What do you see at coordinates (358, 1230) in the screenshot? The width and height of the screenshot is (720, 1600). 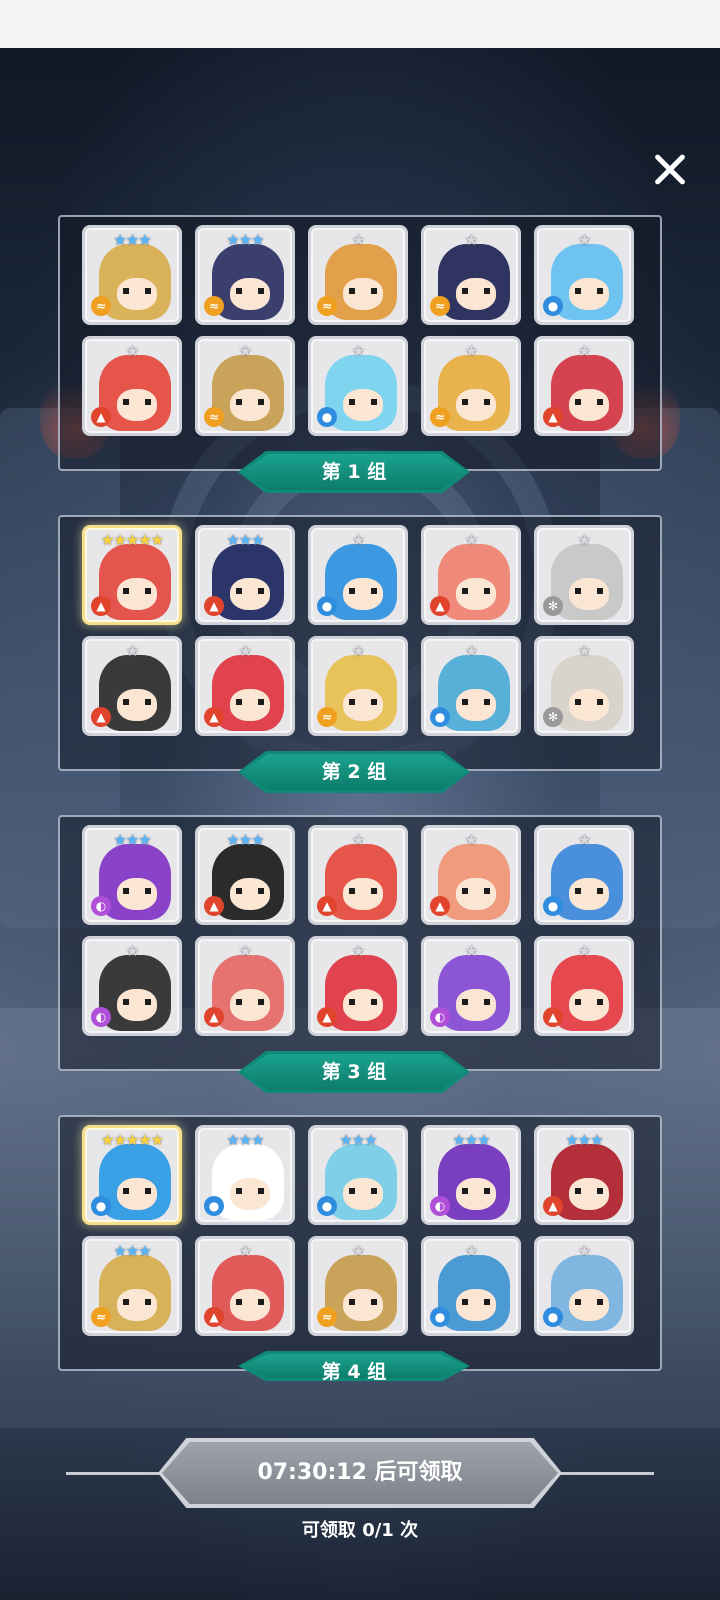 I see `hero-grid: ★★★★★ ● ★★★ ● ★★★ ● ★★★ ◐ ★★★ ▲ ★★★ ≈ ★ ▲ ★ ≈ ★ ● ★ ●` at bounding box center [358, 1230].